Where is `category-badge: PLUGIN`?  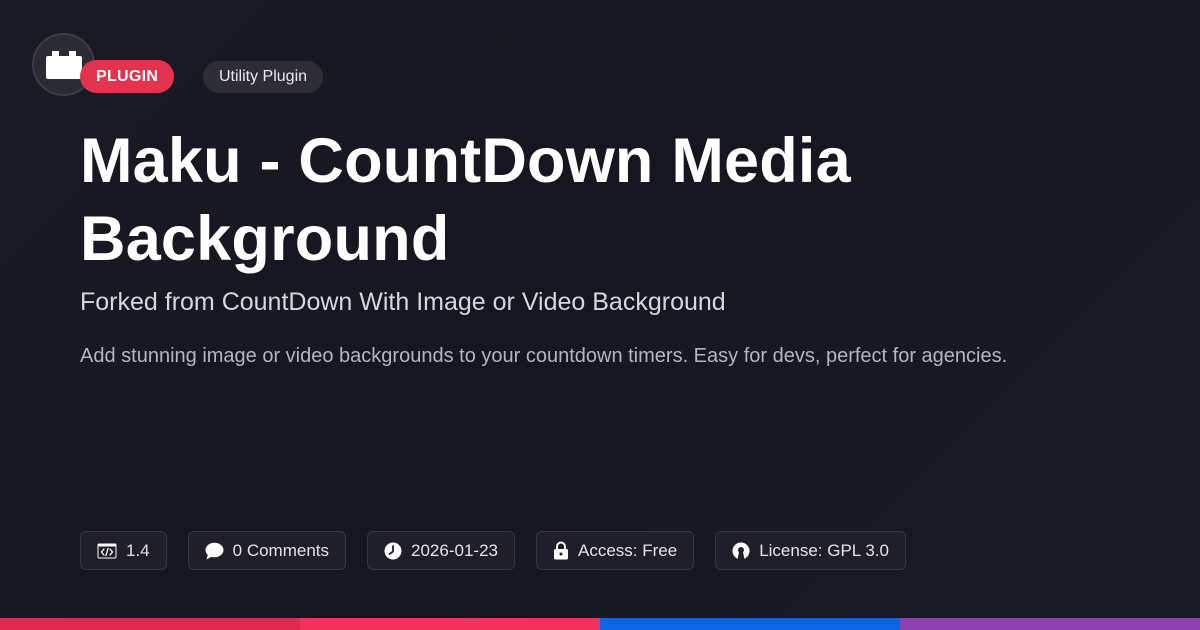 category-badge: PLUGIN is located at coordinates (127, 76).